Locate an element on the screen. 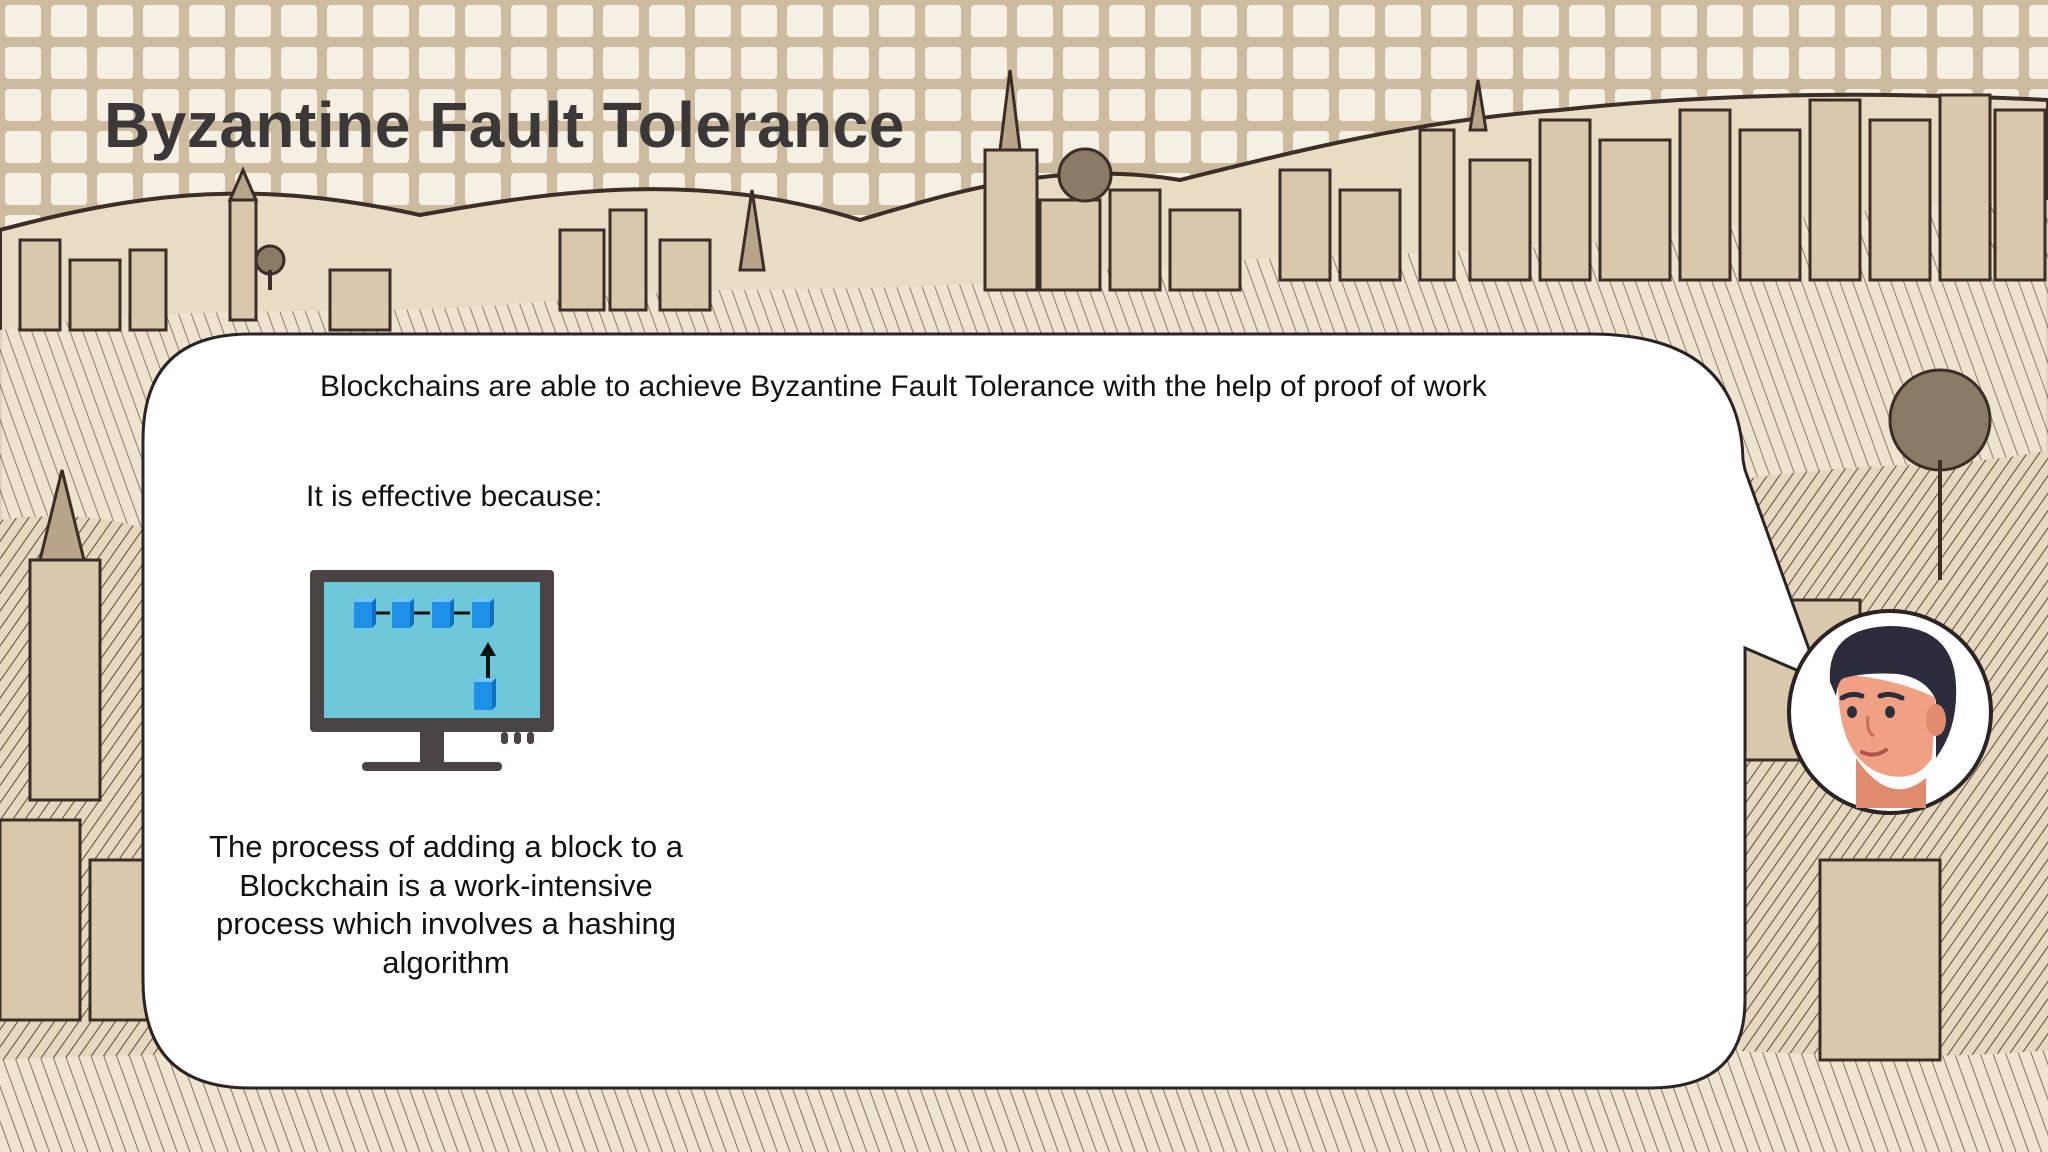  blockchain-monitor-icon is located at coordinates (432, 670).